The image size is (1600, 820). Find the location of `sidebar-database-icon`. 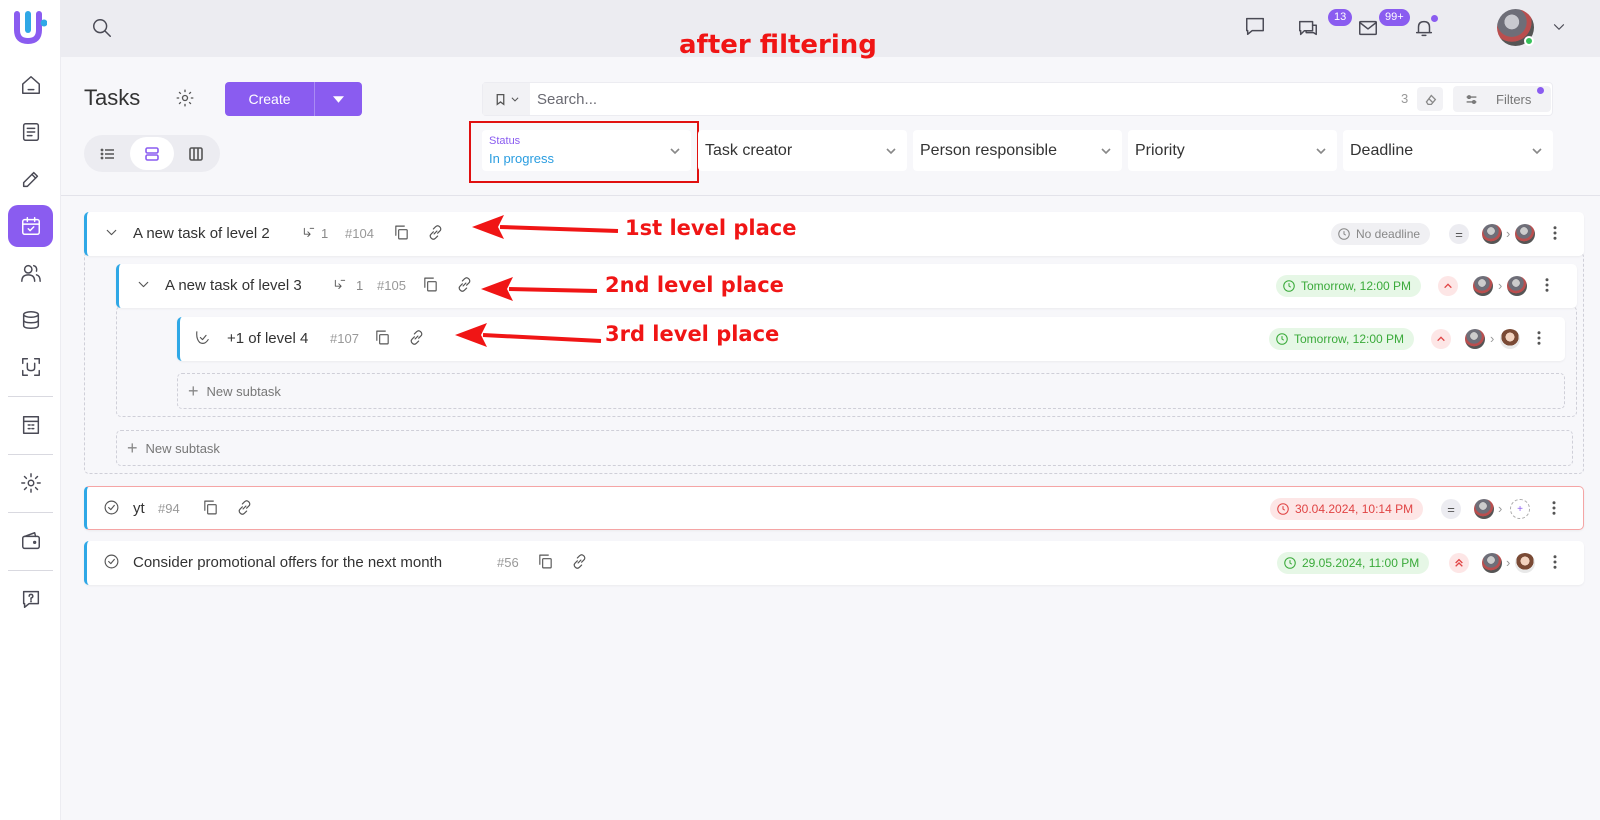

sidebar-database-icon is located at coordinates (30, 320).